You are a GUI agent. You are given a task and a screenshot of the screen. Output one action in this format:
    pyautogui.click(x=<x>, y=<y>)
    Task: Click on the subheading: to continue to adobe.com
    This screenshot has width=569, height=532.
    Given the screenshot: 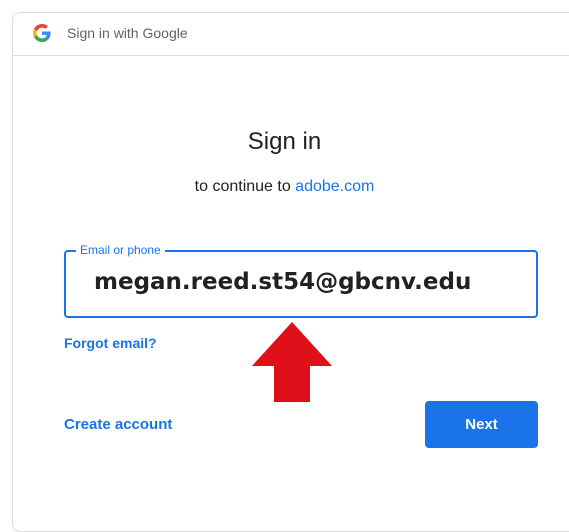 What is the action you would take?
    pyautogui.click(x=284, y=187)
    